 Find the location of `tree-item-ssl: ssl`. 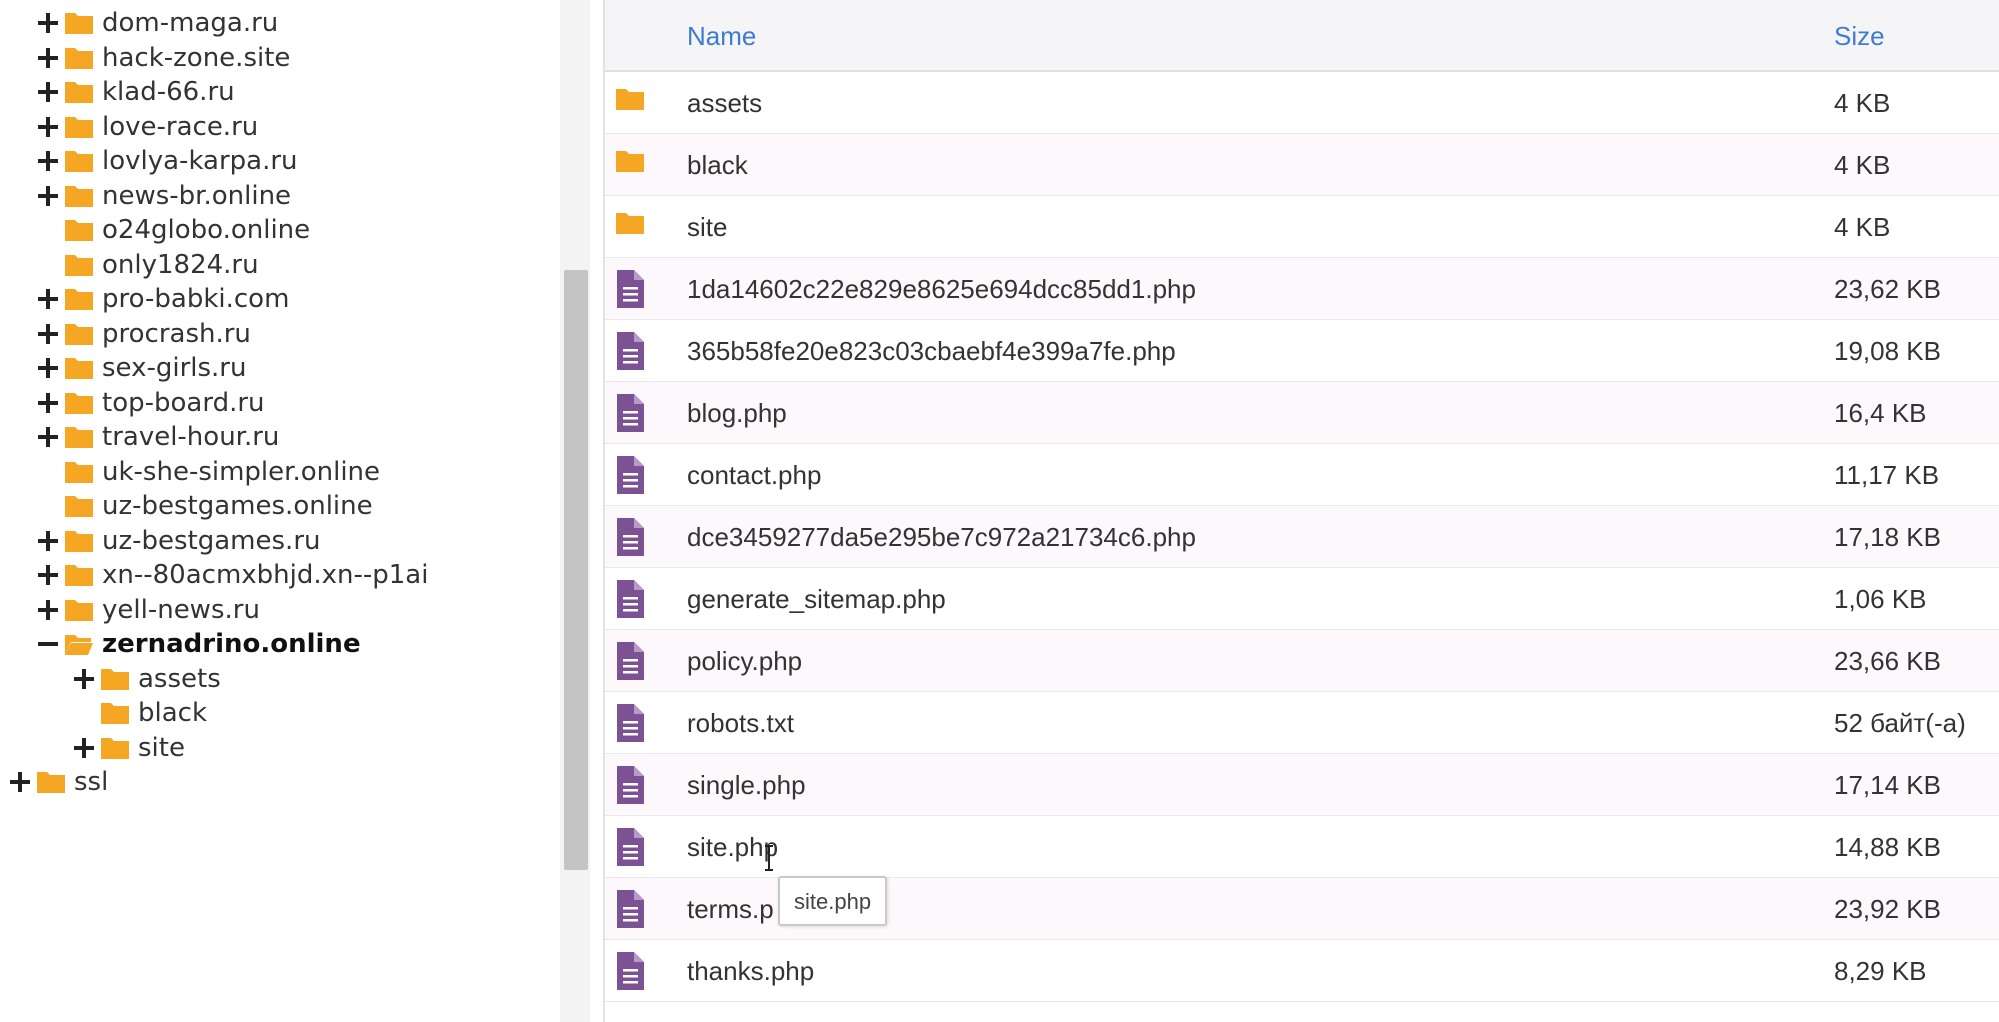

tree-item-ssl: ssl is located at coordinates (58, 782).